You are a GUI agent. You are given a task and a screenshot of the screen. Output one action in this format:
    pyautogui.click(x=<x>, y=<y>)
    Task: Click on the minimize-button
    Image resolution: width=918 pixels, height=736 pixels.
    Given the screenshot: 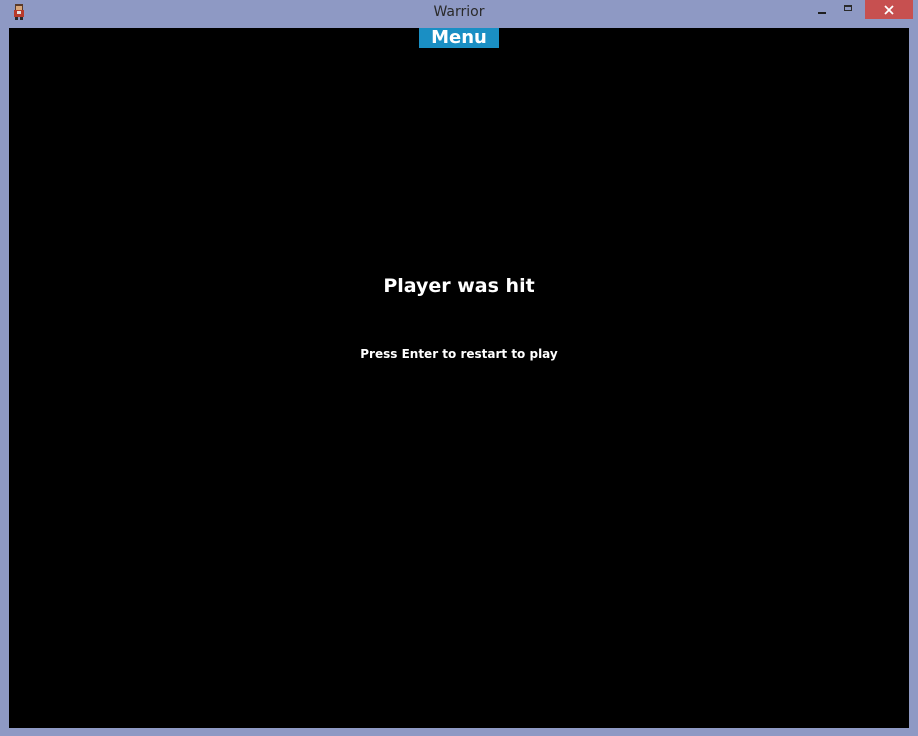 What is the action you would take?
    pyautogui.click(x=822, y=9)
    